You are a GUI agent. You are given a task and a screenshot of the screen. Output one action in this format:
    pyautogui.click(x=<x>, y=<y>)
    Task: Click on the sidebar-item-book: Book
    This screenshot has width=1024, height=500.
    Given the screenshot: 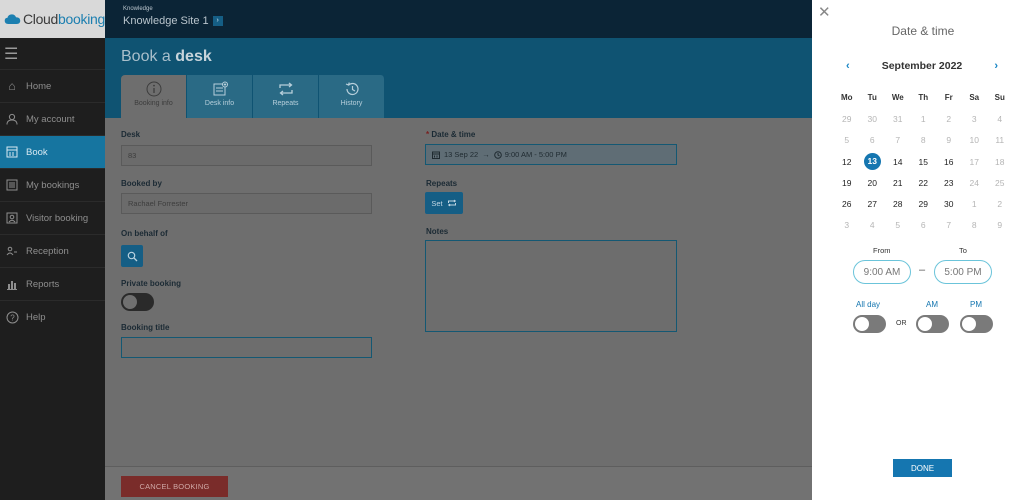 What is the action you would take?
    pyautogui.click(x=52, y=151)
    